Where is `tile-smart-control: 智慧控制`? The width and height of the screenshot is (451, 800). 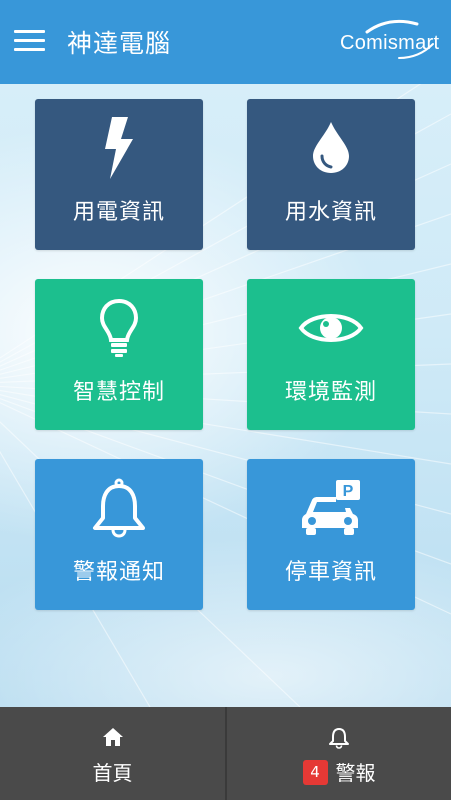 tile-smart-control: 智慧控制 is located at coordinates (119, 354).